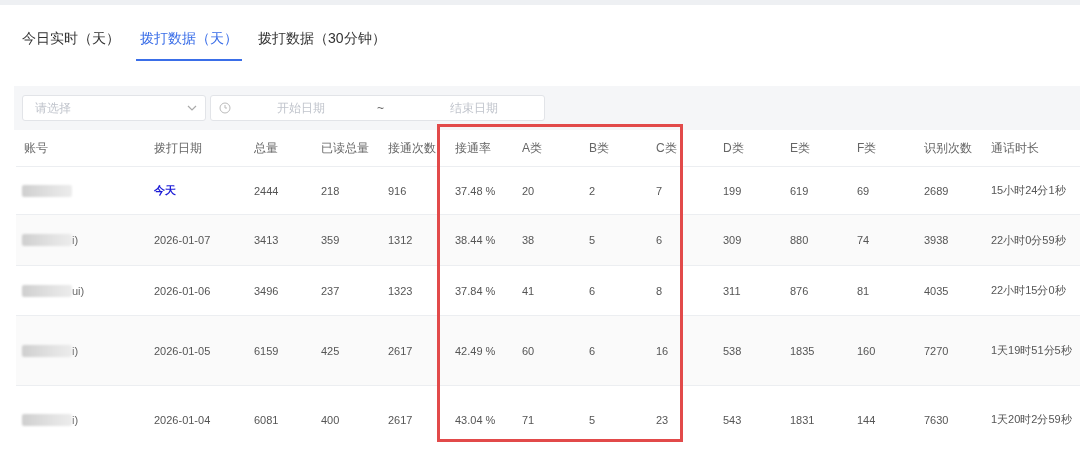  What do you see at coordinates (948, 148) in the screenshot?
I see `column-header: 识别次数` at bounding box center [948, 148].